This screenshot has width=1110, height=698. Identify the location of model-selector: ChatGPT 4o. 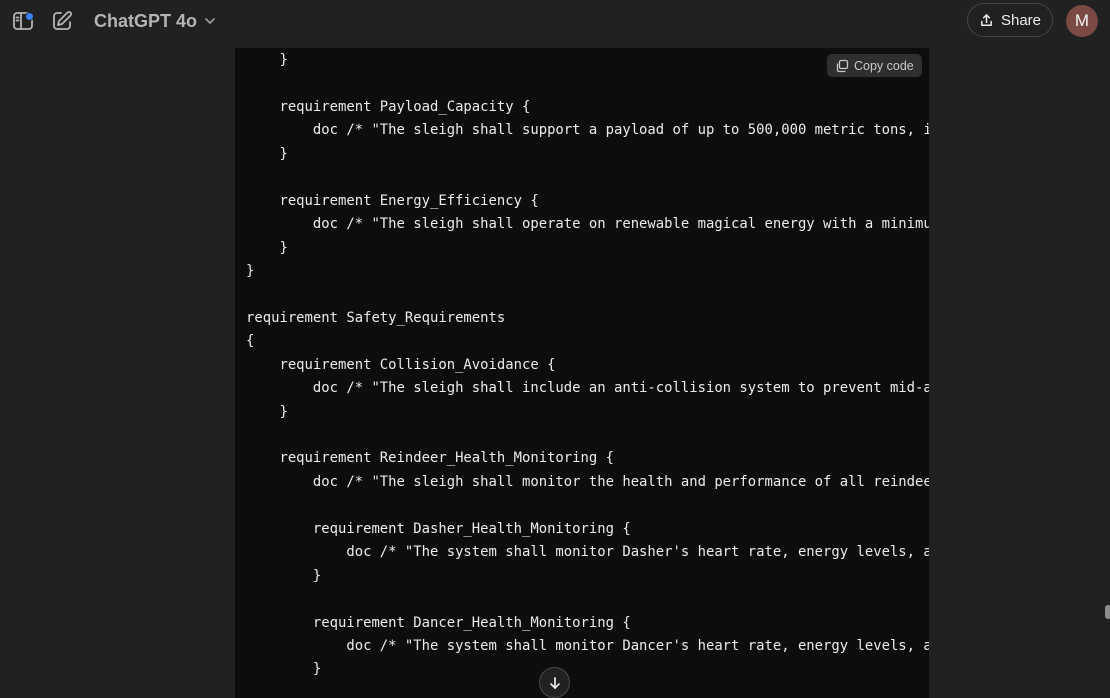
(155, 21).